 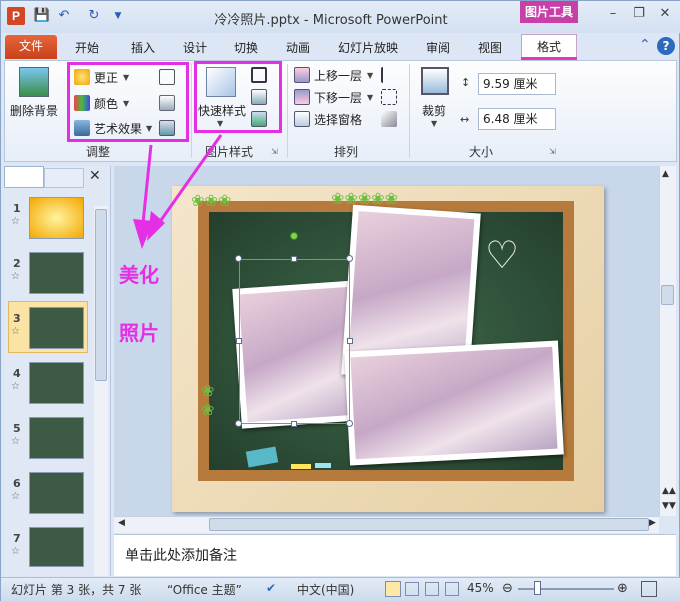 I want to click on vertical-scrollbar, so click(x=667, y=341).